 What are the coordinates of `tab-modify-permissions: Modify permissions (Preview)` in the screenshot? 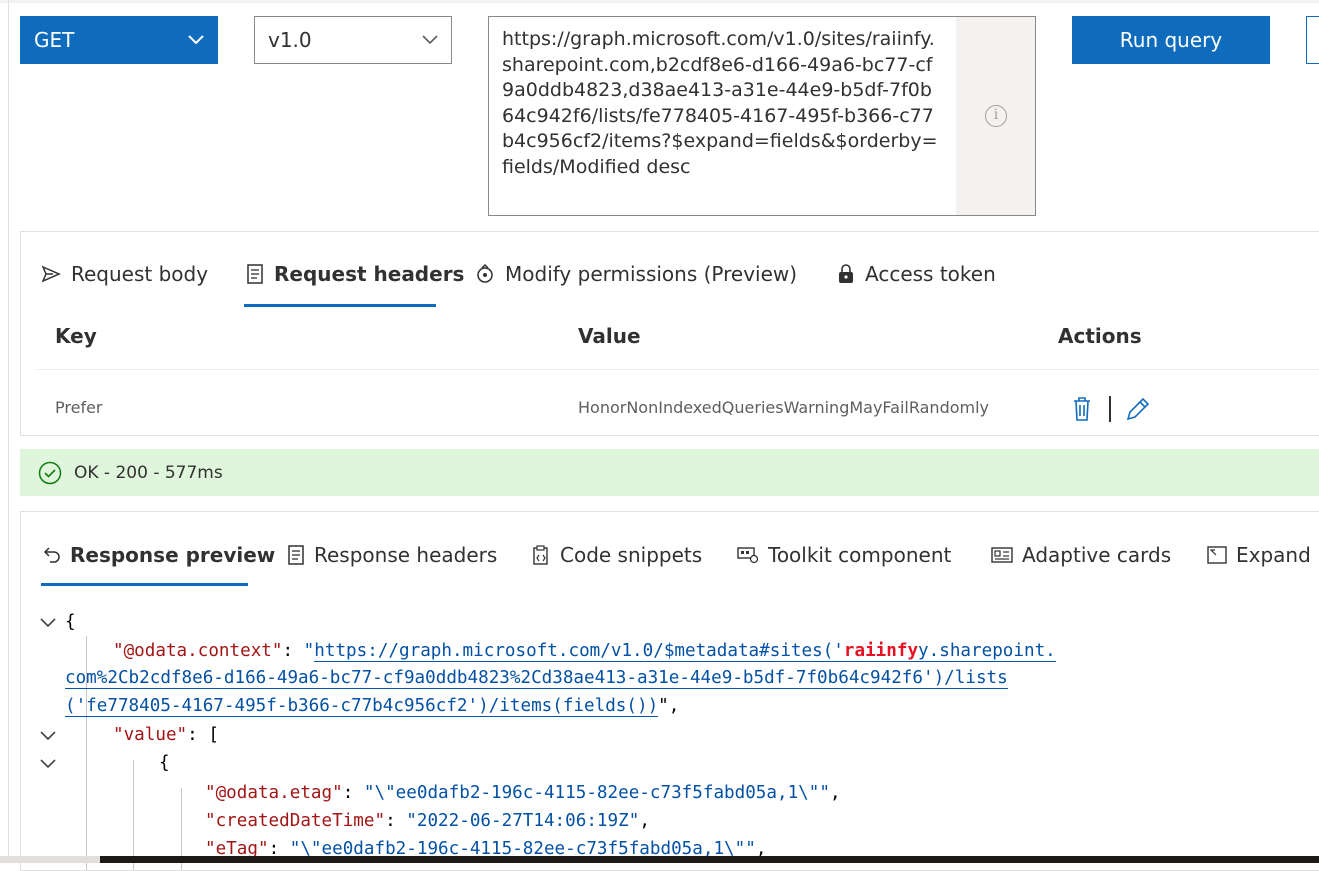 It's located at (636, 274).